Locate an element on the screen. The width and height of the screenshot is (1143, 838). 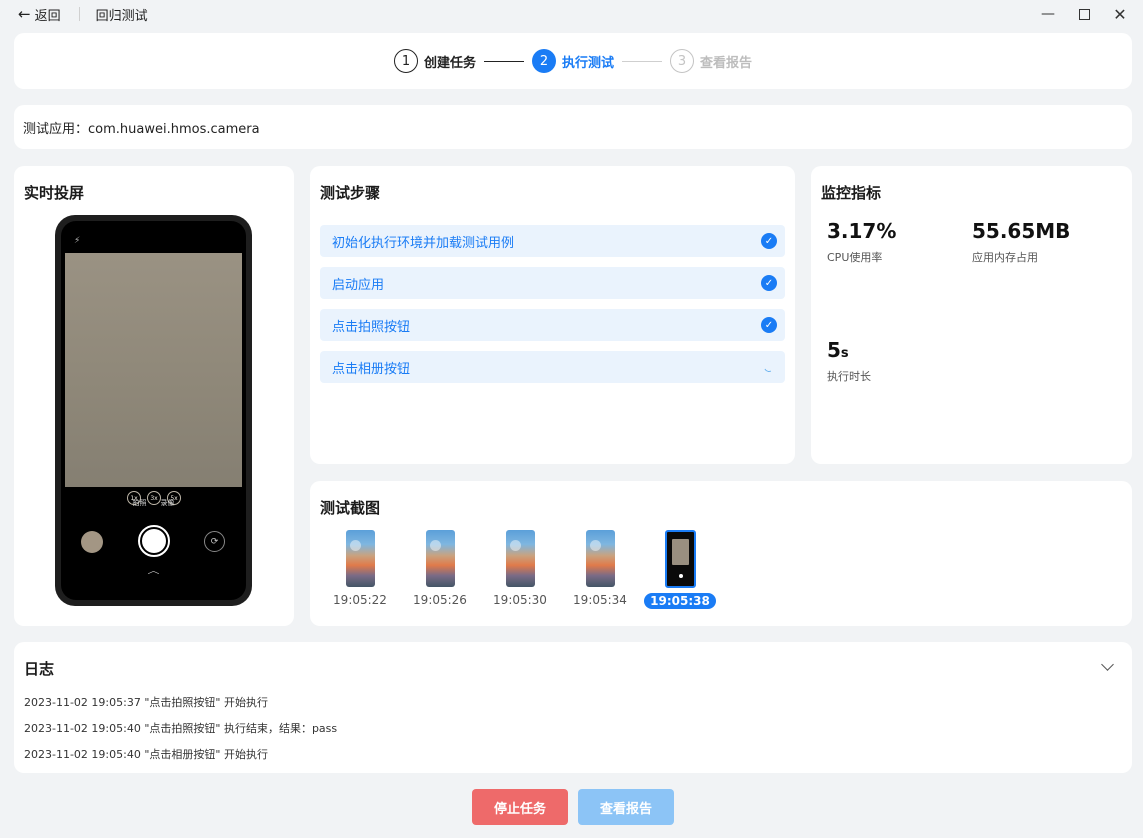
step-label: 查看报告 is located at coordinates (726, 63).